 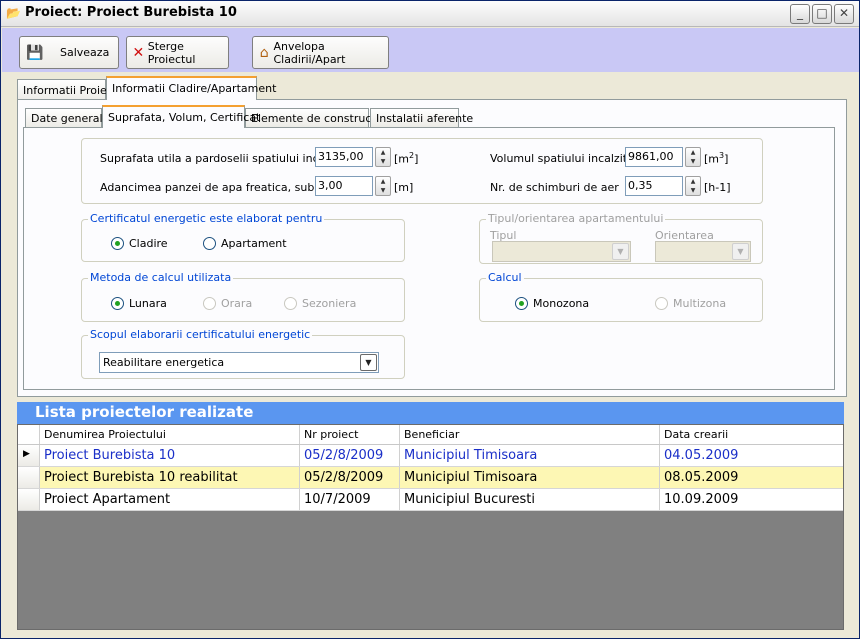 What do you see at coordinates (621, 296) in the screenshot?
I see `calculation-zone-group: Calcul Monozona Multizona` at bounding box center [621, 296].